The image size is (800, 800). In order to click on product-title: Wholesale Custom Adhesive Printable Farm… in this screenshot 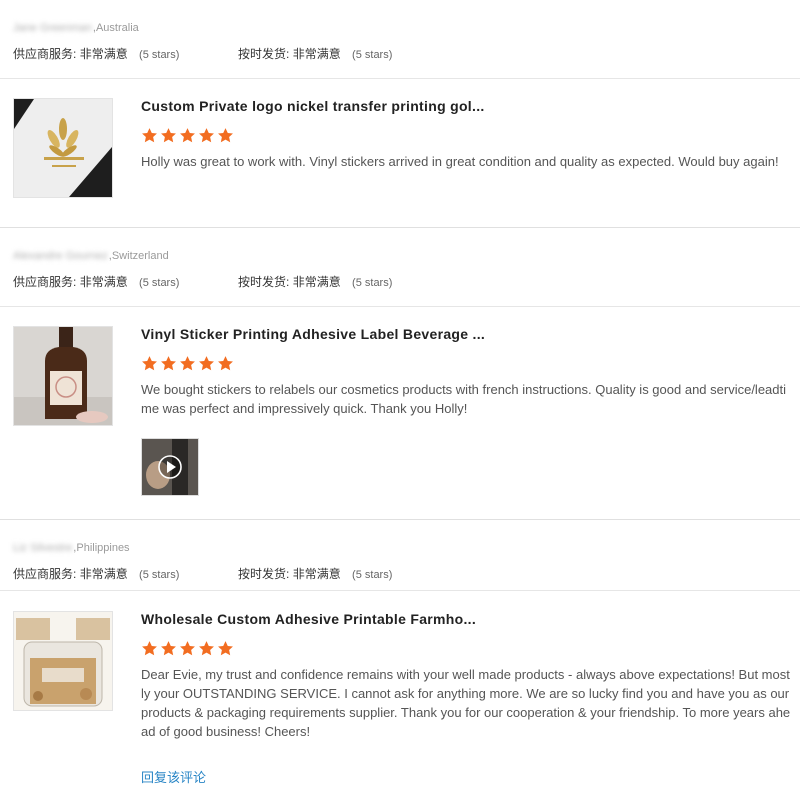, I will do `click(308, 619)`.